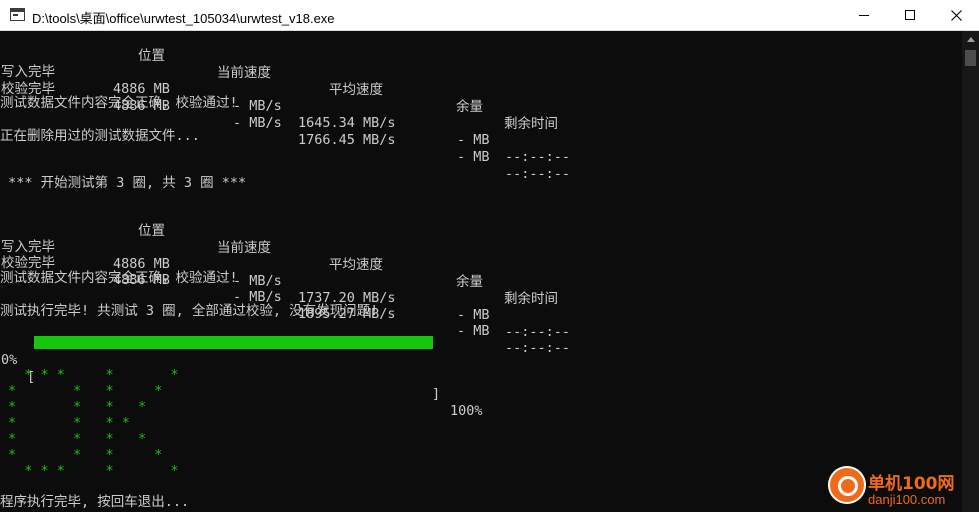 The height and width of the screenshot is (512, 979). What do you see at coordinates (233, 342) in the screenshot?
I see `progress-bar-fill` at bounding box center [233, 342].